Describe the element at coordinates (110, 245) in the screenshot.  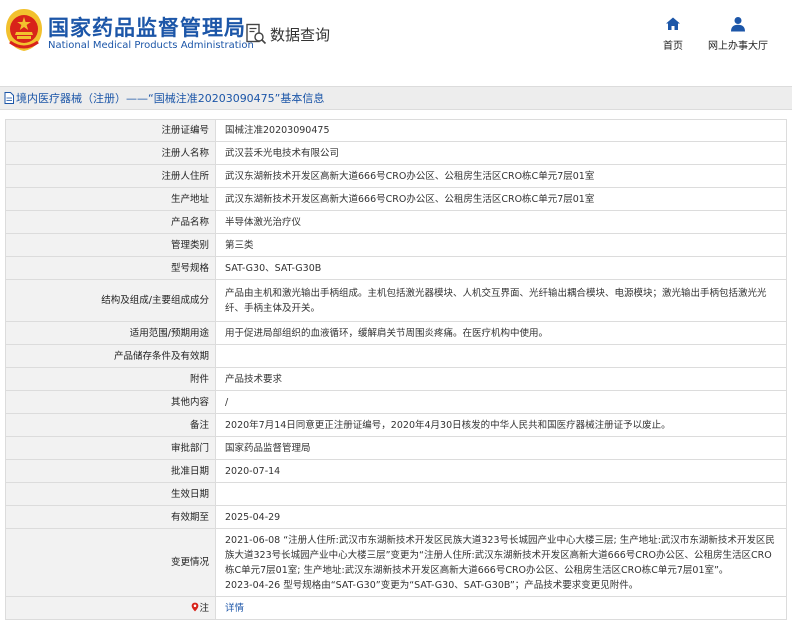
I see `row-label-category: 管理类别` at that location.